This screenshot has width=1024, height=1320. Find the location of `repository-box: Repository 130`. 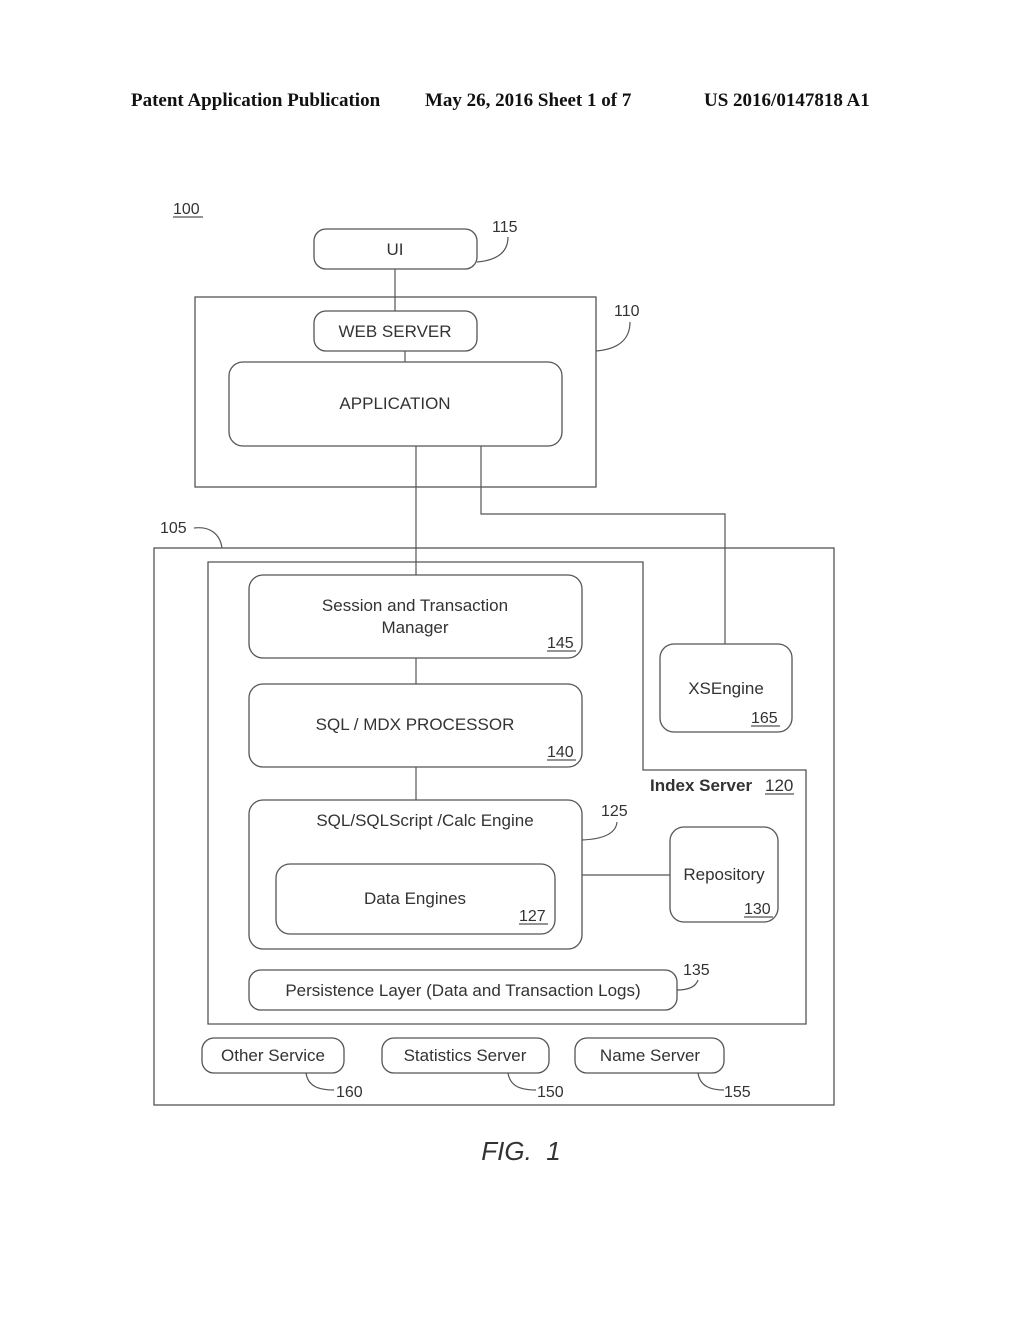

repository-box: Repository 130 is located at coordinates (724, 874).